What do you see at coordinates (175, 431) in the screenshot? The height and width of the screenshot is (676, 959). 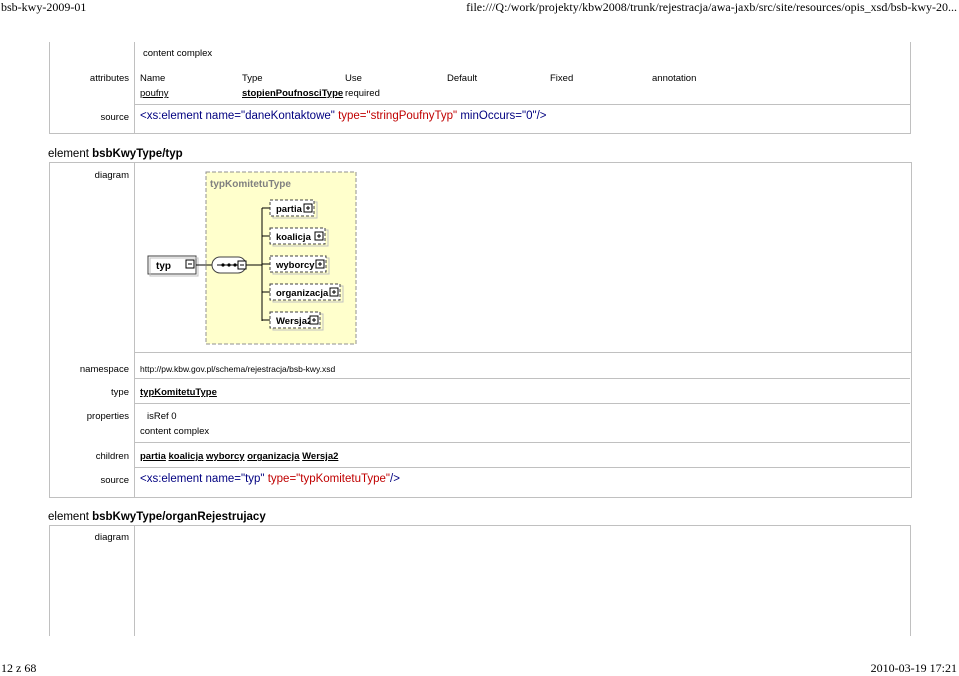 I see `property-content: content complex` at bounding box center [175, 431].